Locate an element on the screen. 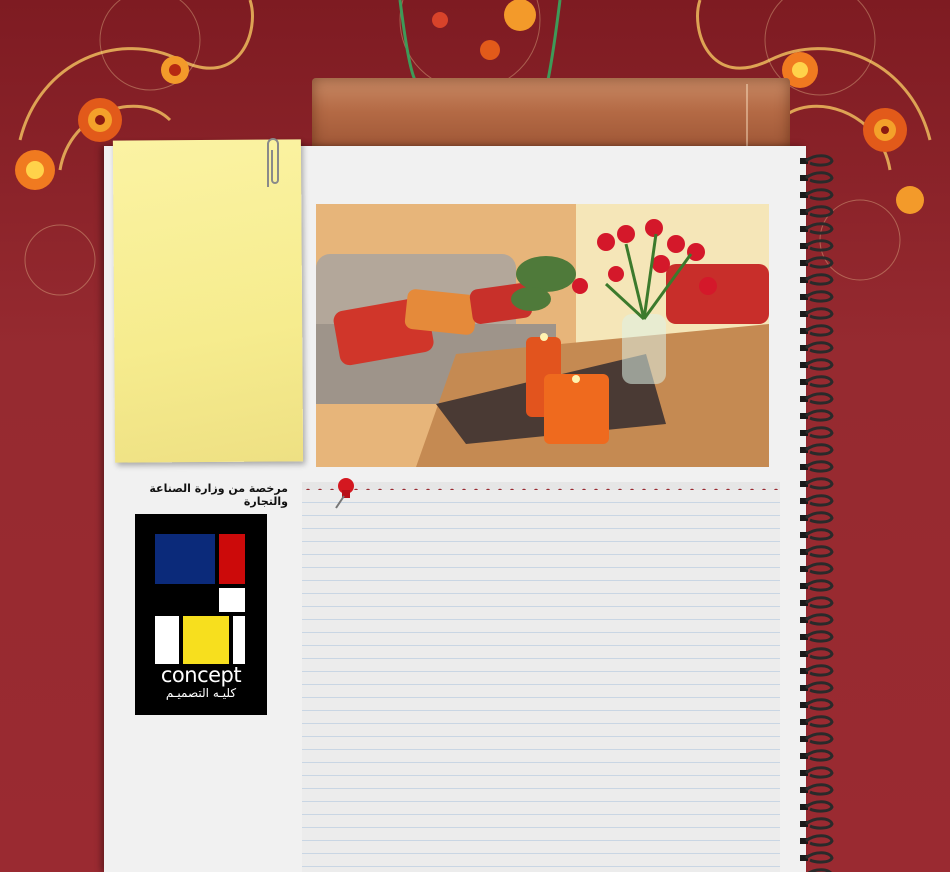 The height and width of the screenshot is (872, 950). logo-blocks-icon is located at coordinates (200, 599).